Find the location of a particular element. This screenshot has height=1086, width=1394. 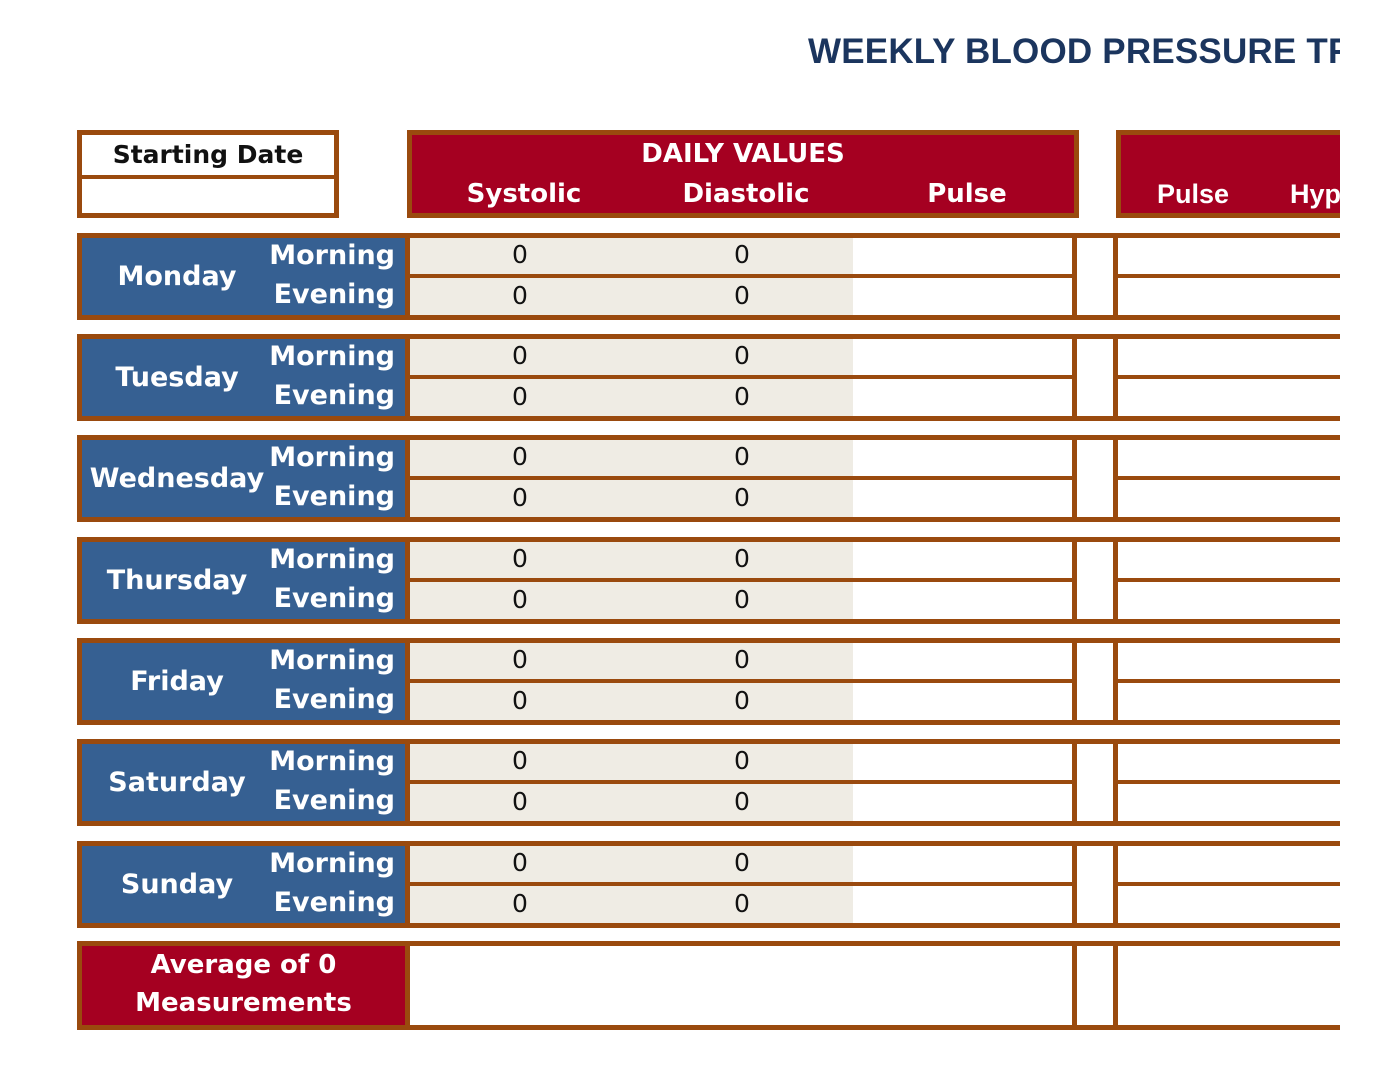

average-label-box: Average of 0 Measurements is located at coordinates (243, 985).